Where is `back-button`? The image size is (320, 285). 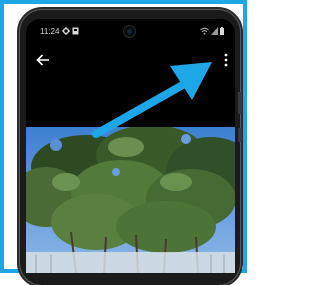
back-button is located at coordinates (43, 60).